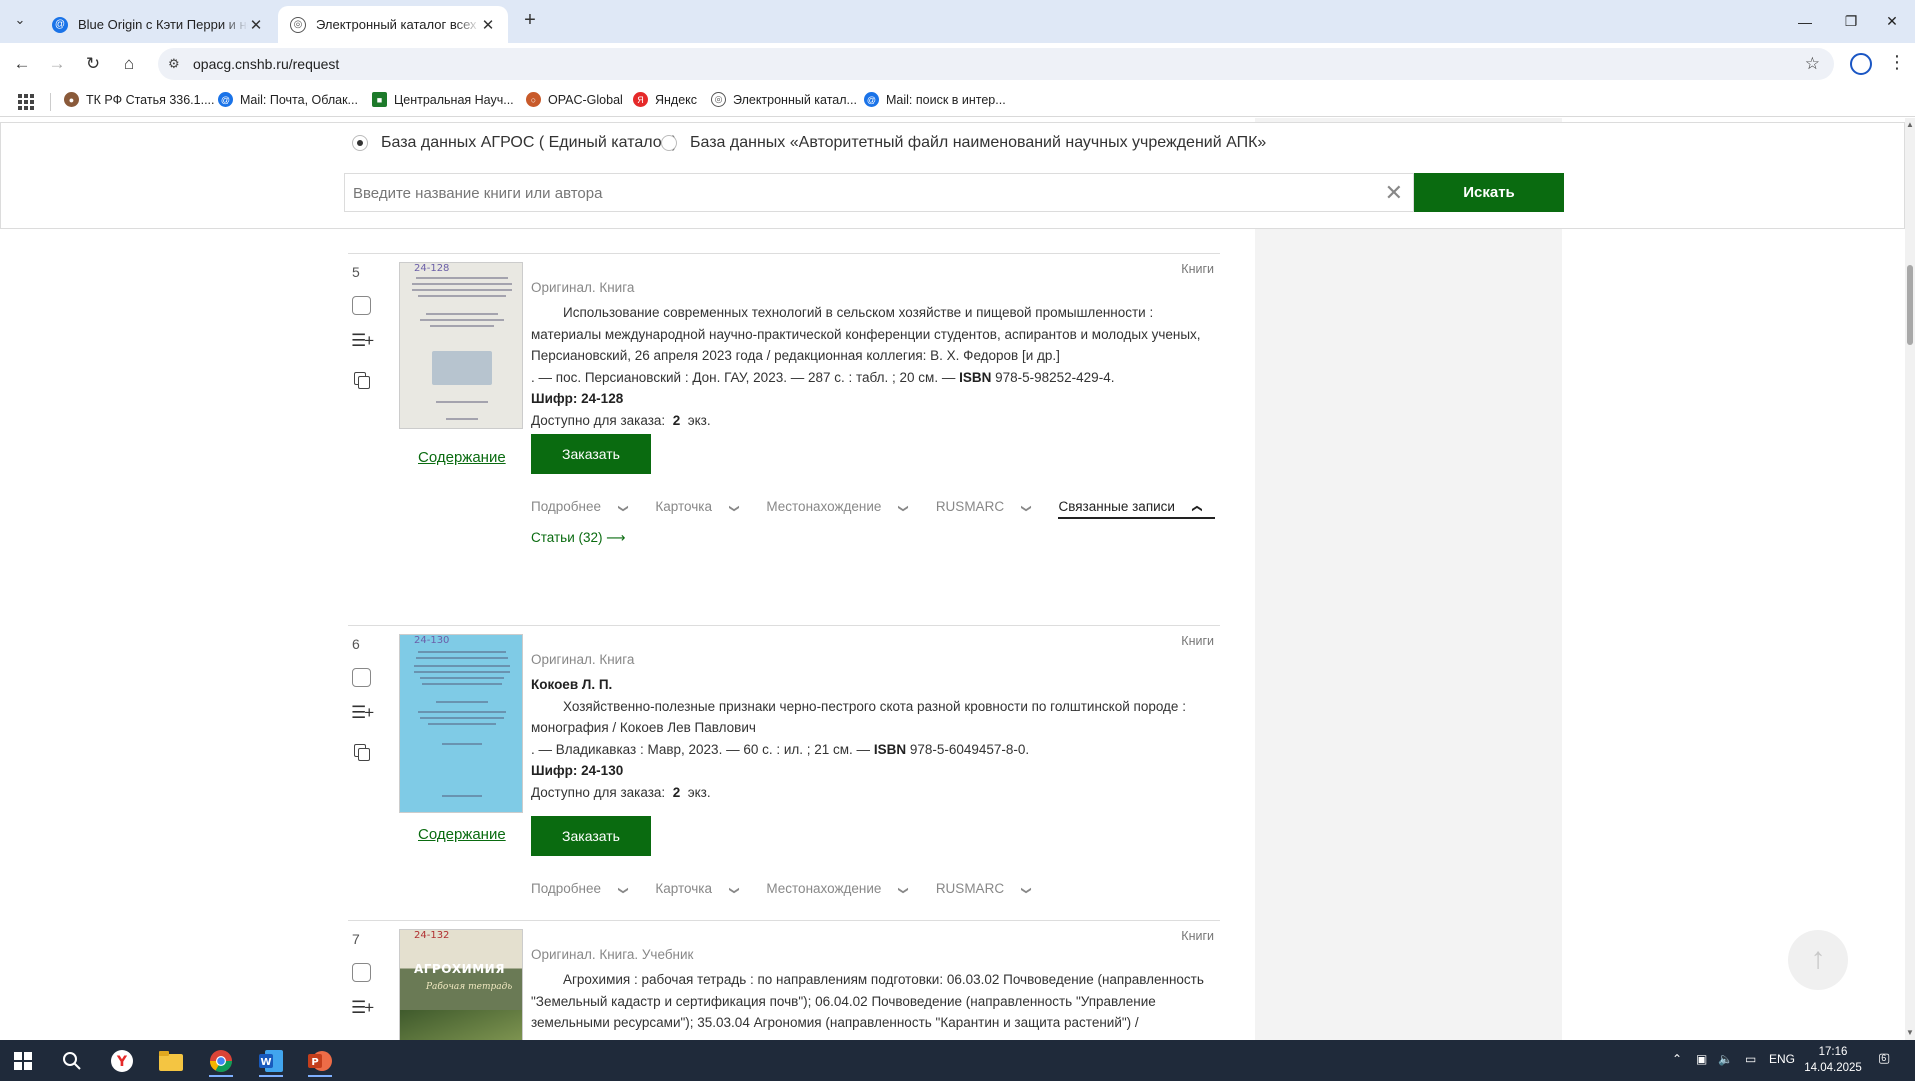 The width and height of the screenshot is (1915, 1081). Describe the element at coordinates (514, 143) in the screenshot. I see `db-option-agros: База данных АГРОС ( Единый каталог )` at that location.